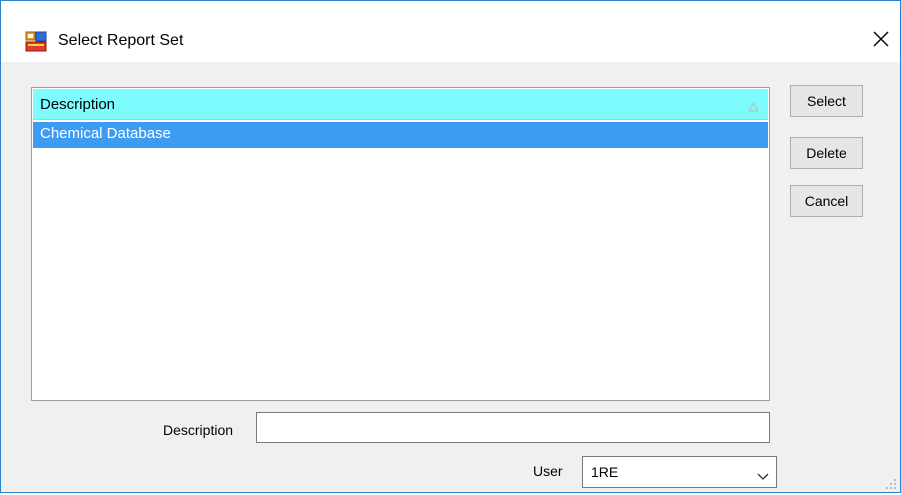  What do you see at coordinates (121, 40) in the screenshot?
I see `window-title: Select Report Set` at bounding box center [121, 40].